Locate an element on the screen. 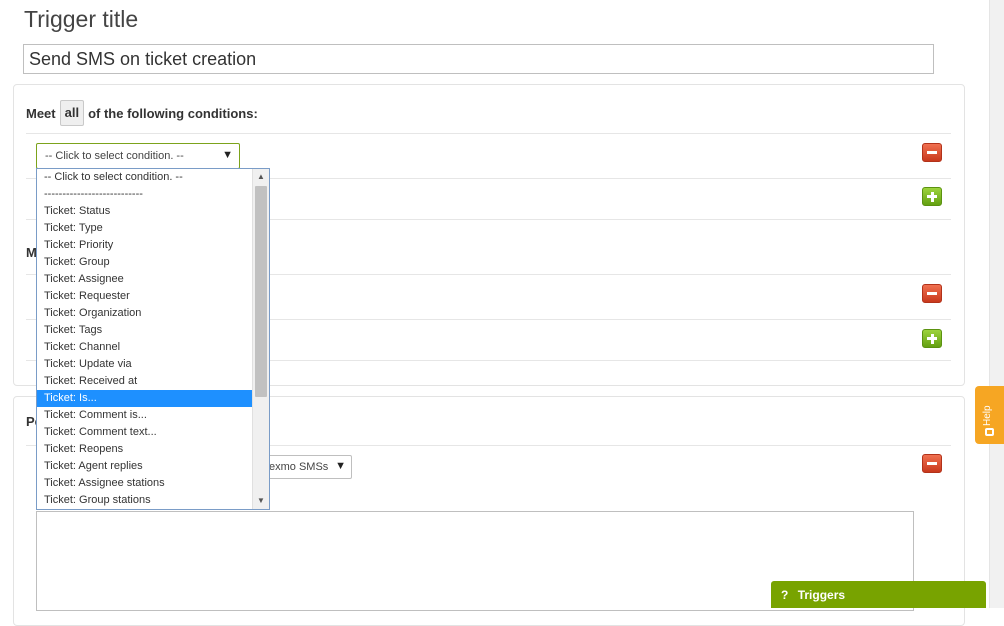  meet-all-select: all is located at coordinates (72, 113).